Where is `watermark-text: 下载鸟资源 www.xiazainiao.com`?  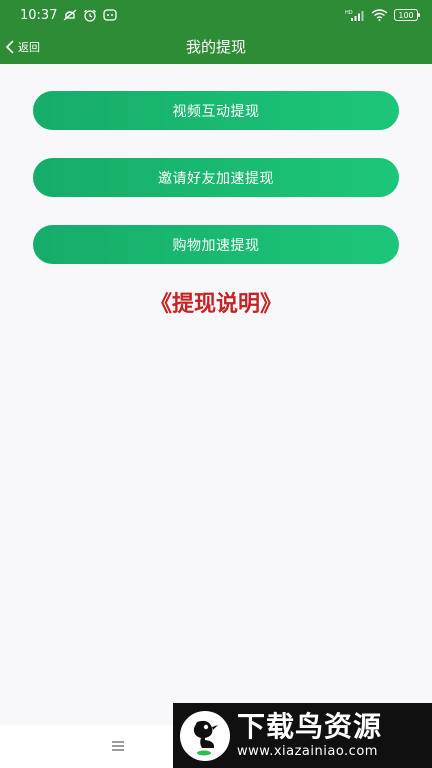
watermark-text: 下载鸟资源 www.xiazainiao.com is located at coordinates (310, 735).